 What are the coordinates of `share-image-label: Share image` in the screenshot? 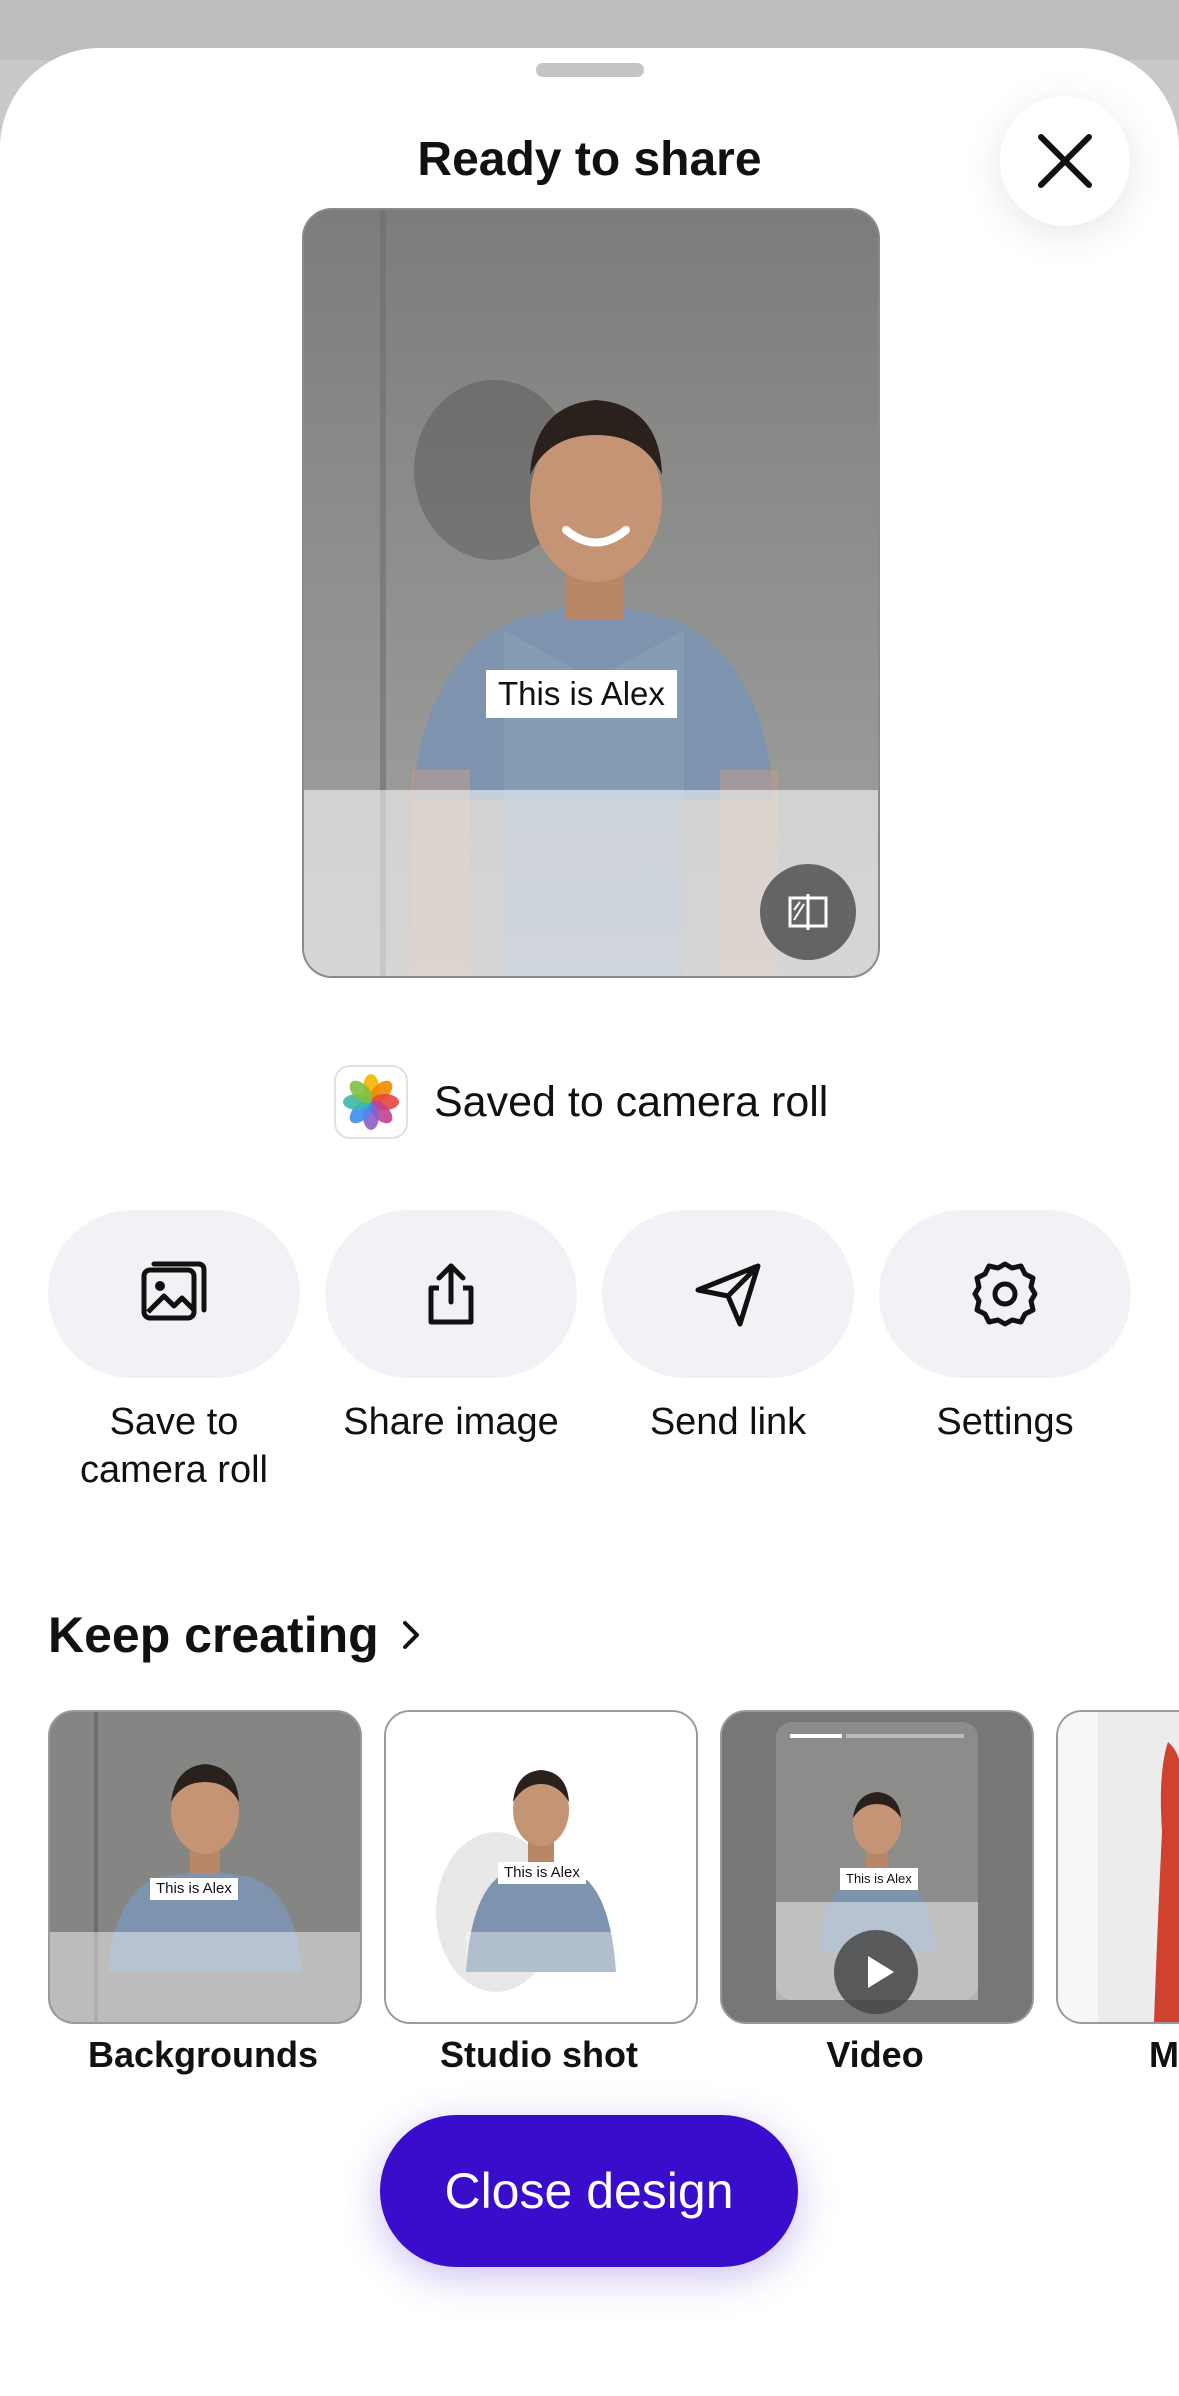 It's located at (451, 1422).